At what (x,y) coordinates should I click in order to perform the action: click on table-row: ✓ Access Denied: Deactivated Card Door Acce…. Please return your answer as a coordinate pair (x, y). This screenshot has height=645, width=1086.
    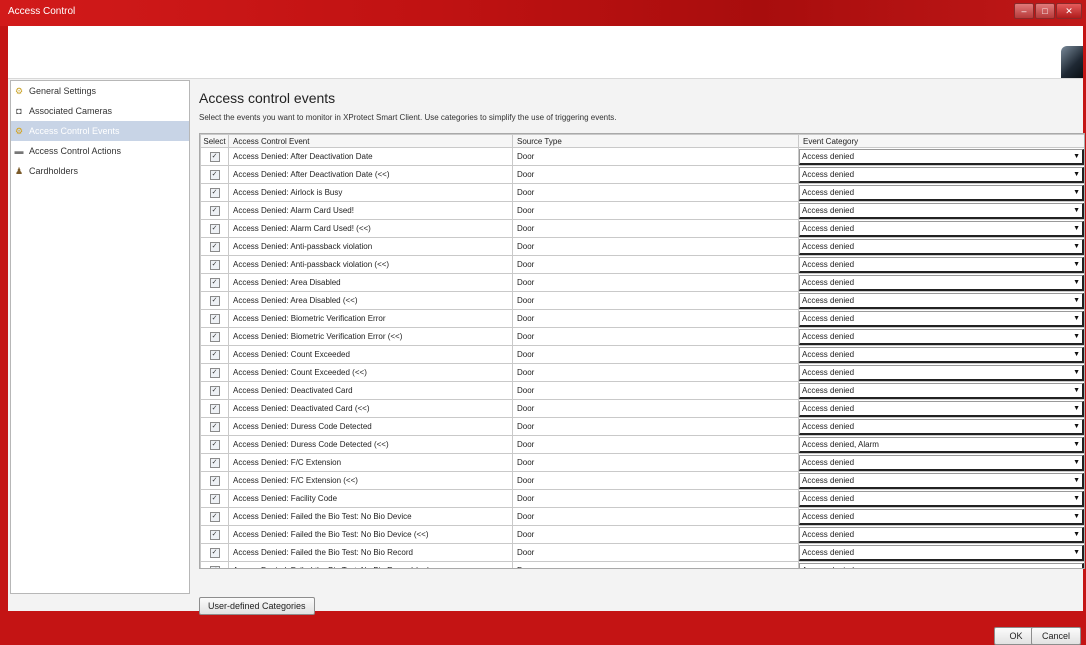
    Looking at the image, I should click on (642, 390).